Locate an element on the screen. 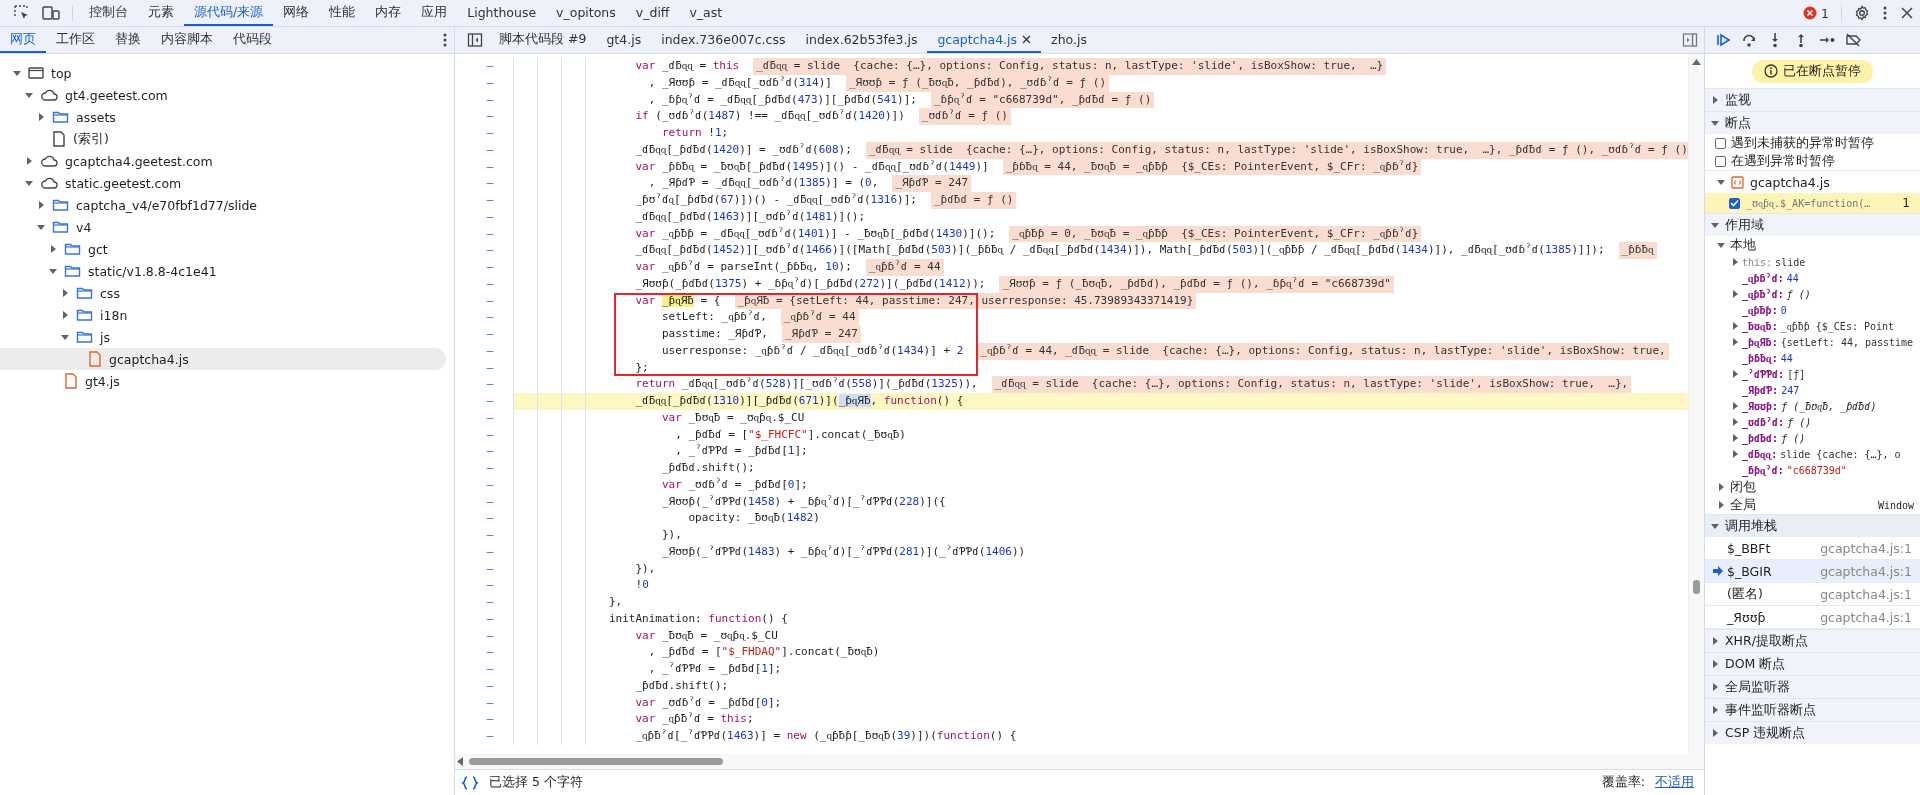 The height and width of the screenshot is (795, 1920). file-tab: index.736e007c.css is located at coordinates (723, 40).